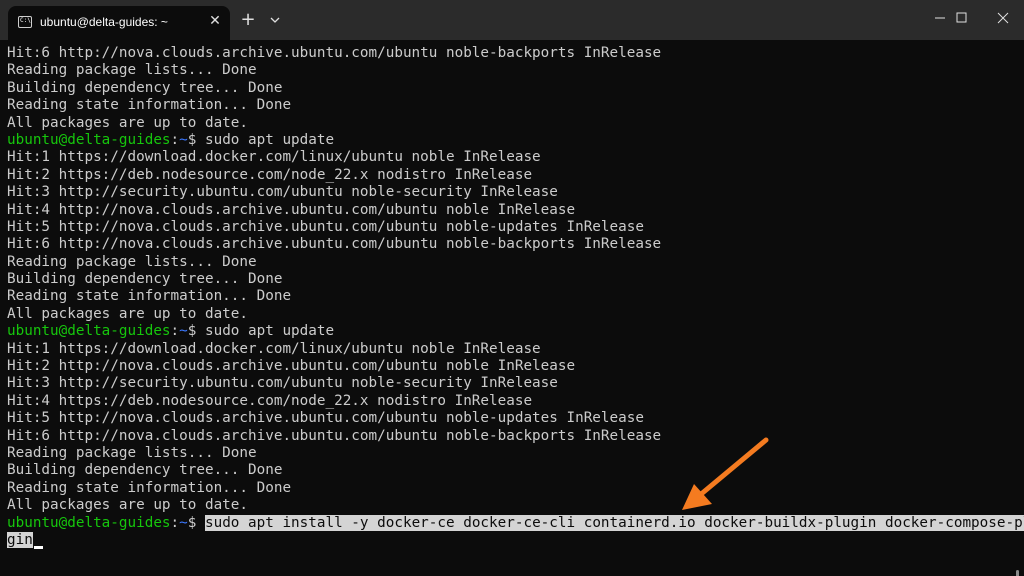  What do you see at coordinates (38, 548) in the screenshot?
I see `text-cursor` at bounding box center [38, 548].